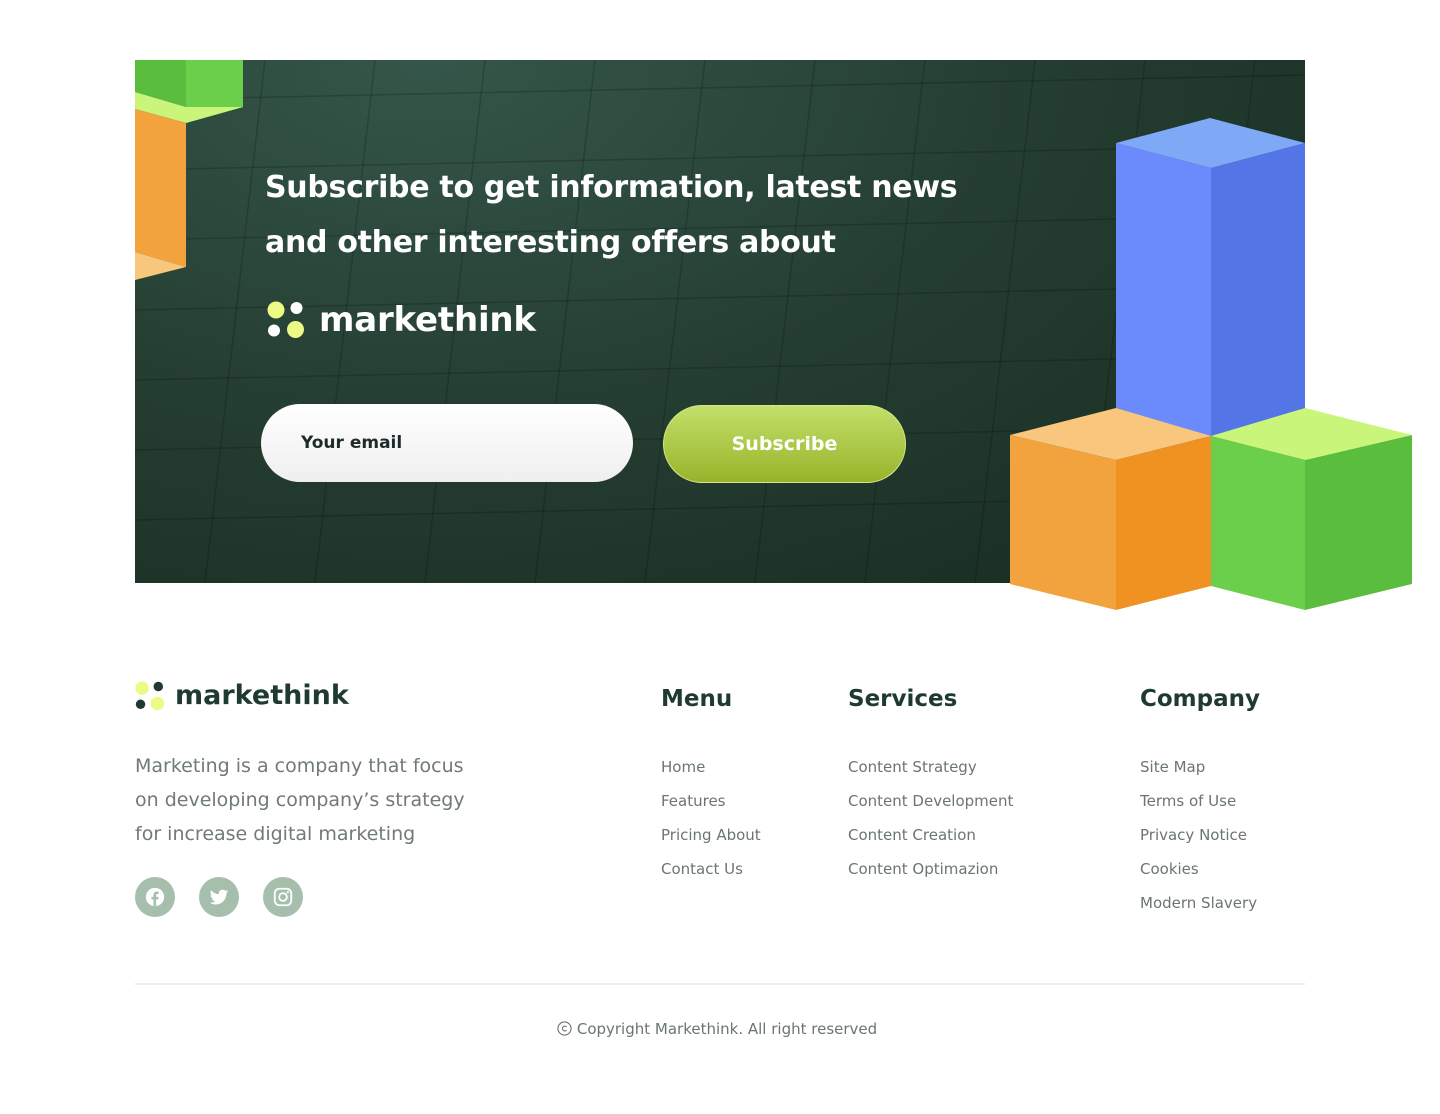 The height and width of the screenshot is (1114, 1440). I want to click on cube-cluster-right, so click(1211, 364).